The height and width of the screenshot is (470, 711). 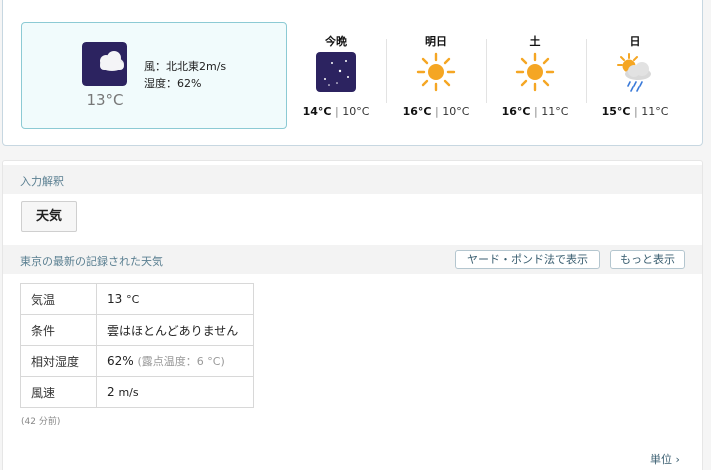 I want to click on row-key: 条件, so click(x=58, y=330).